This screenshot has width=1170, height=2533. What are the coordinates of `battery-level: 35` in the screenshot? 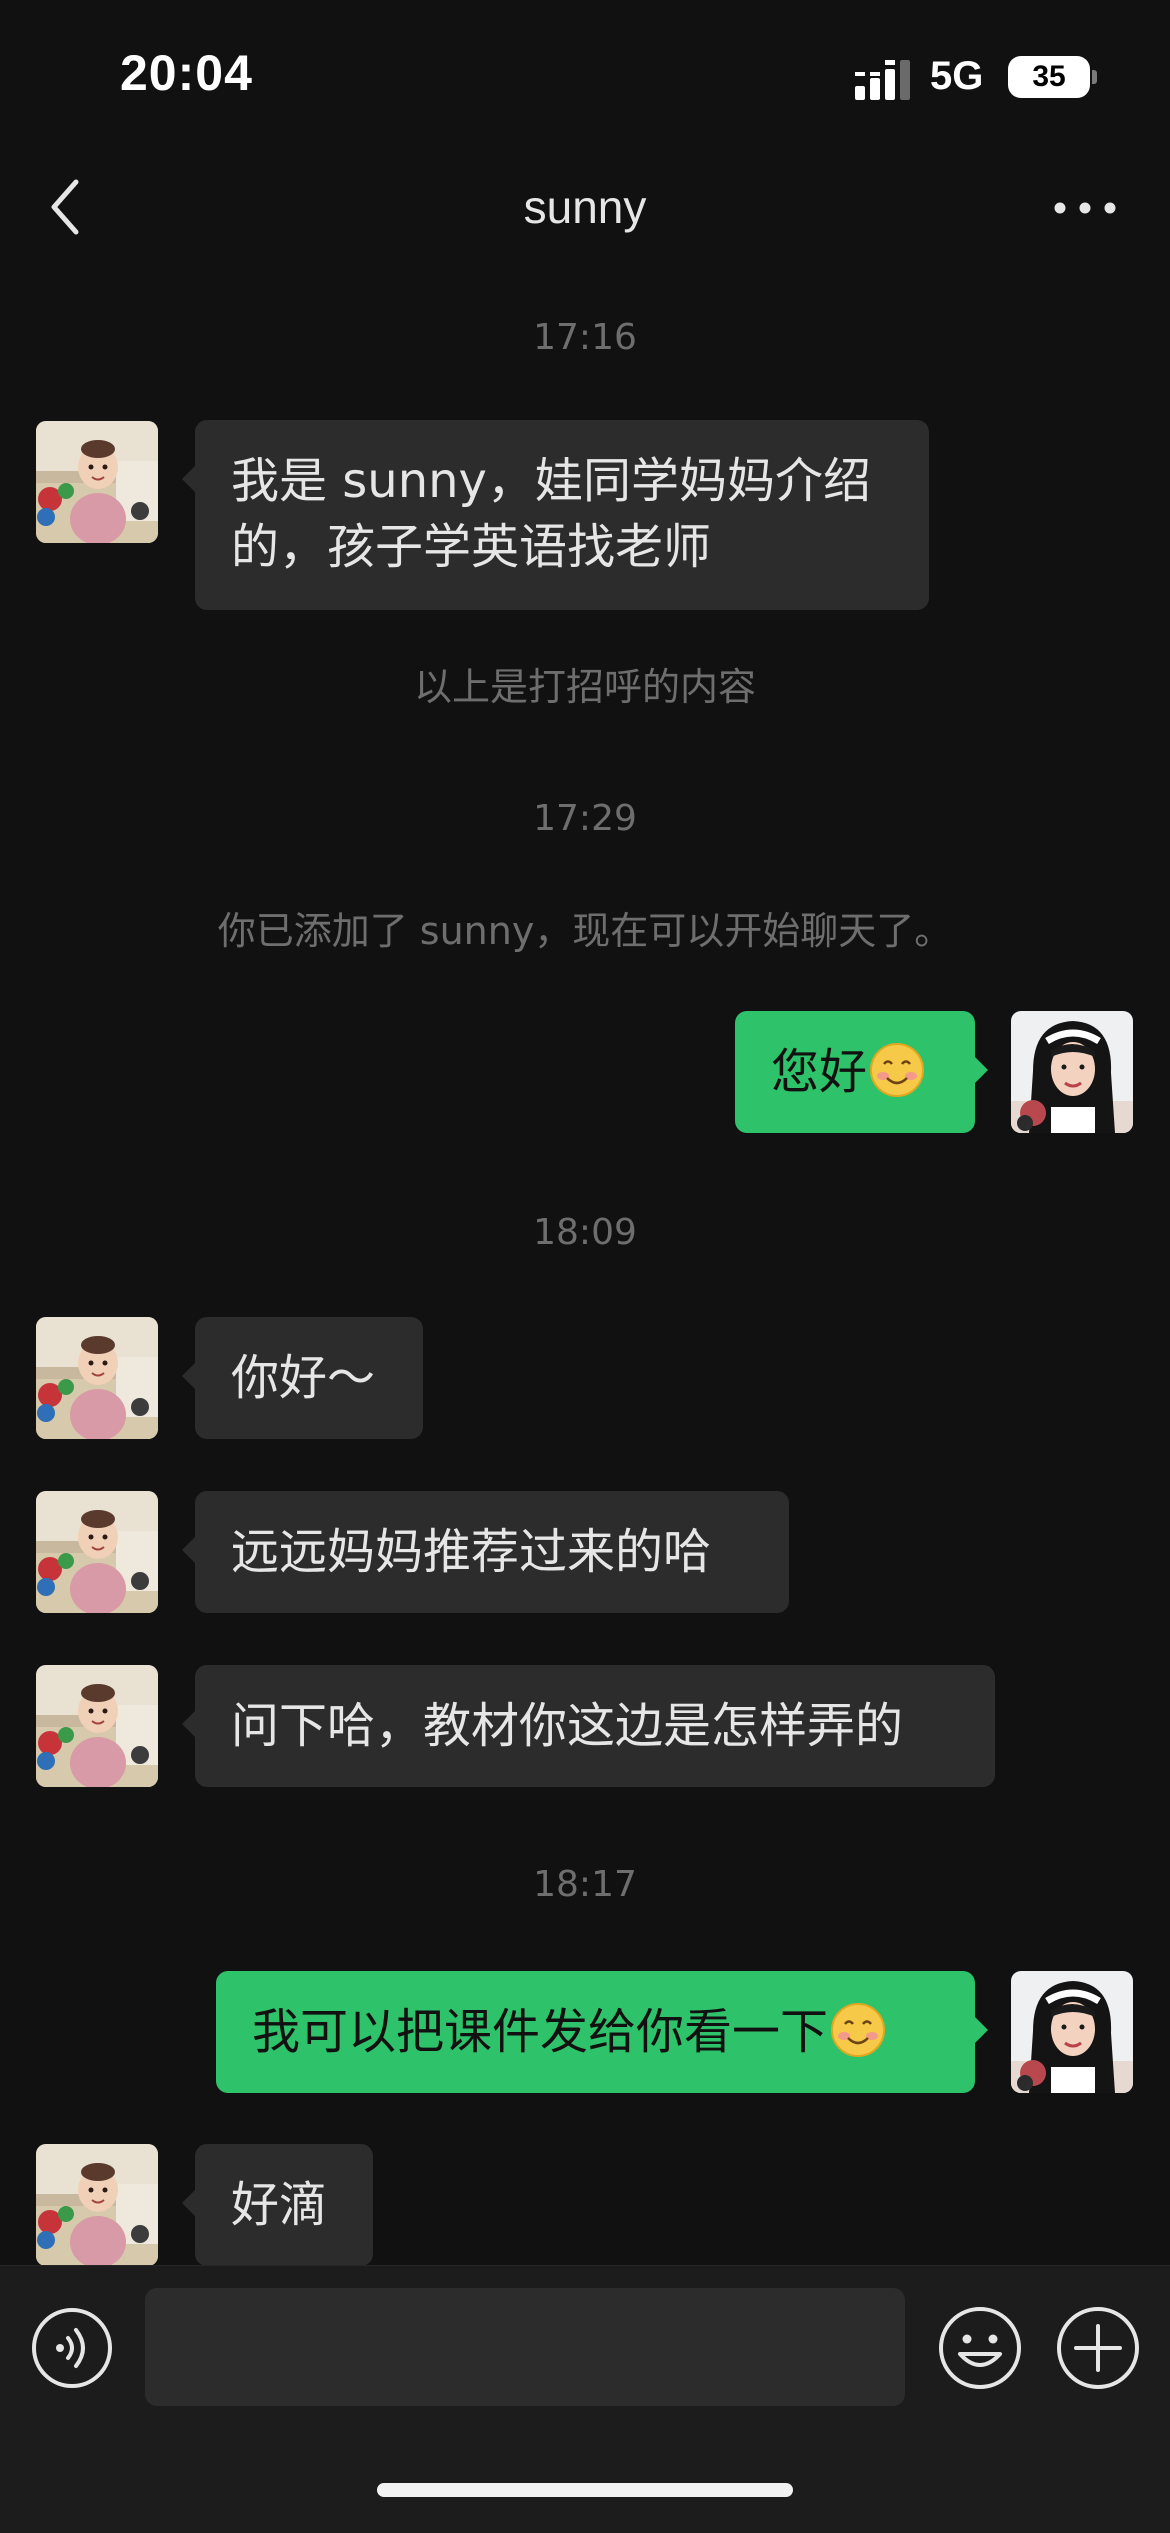 It's located at (1049, 77).